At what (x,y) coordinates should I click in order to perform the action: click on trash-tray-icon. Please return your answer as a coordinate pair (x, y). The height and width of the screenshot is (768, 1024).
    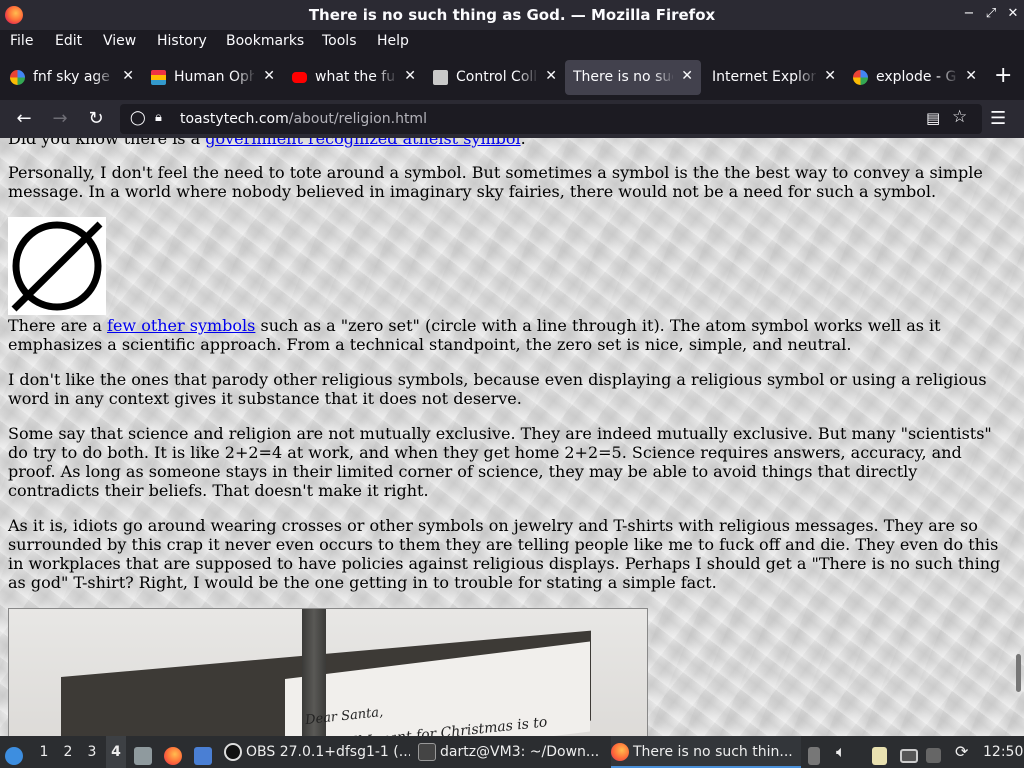
    Looking at the image, I should click on (817, 752).